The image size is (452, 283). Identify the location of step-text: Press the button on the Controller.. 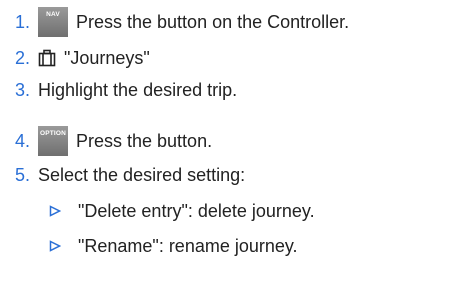
(213, 22).